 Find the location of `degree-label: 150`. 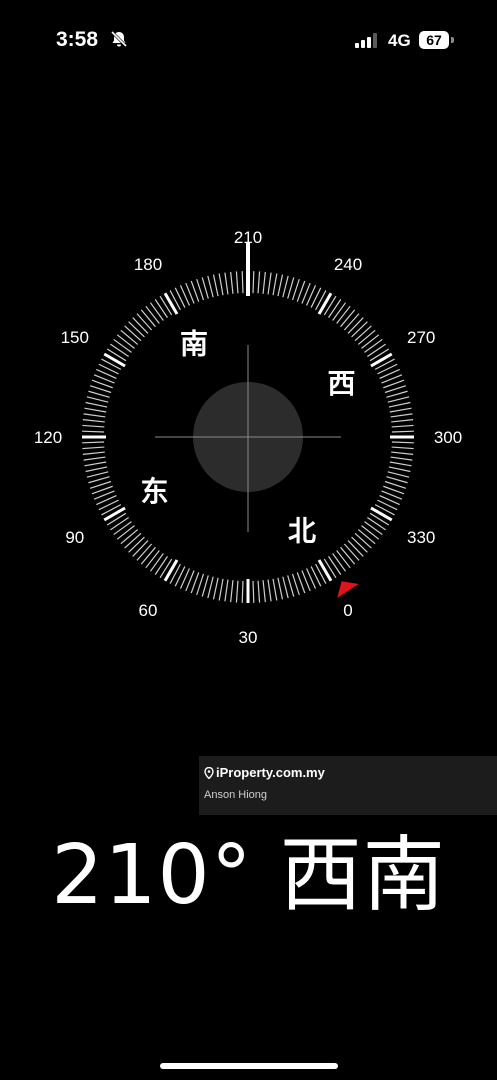

degree-label: 150 is located at coordinates (75, 337).